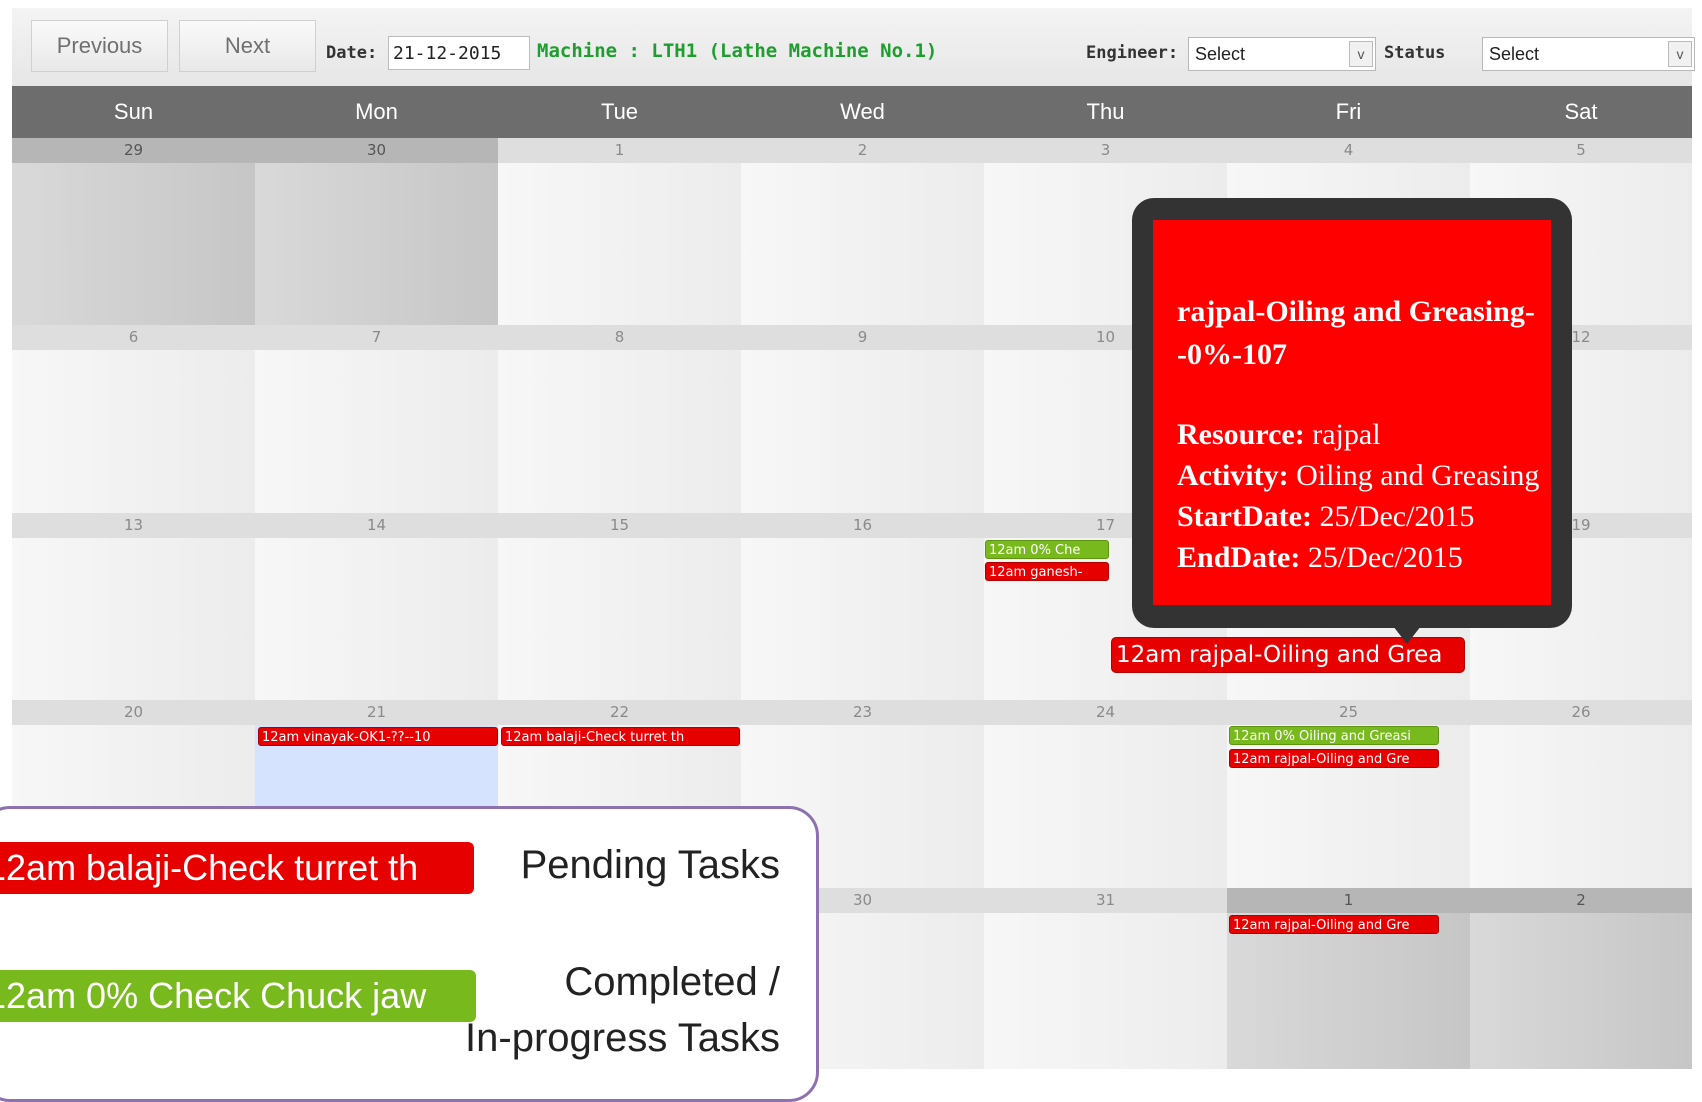 This screenshot has width=1702, height=1102. I want to click on tooltip-end-value: 25/Dec/2015, so click(1385, 557).